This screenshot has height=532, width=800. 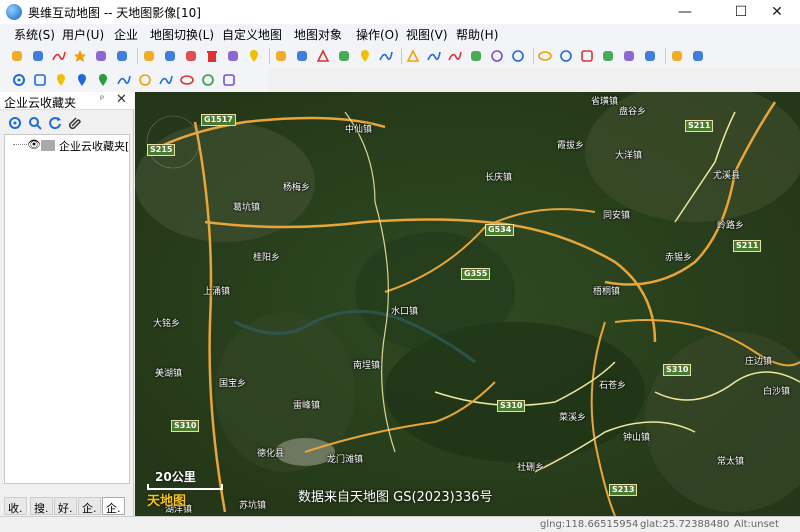 What do you see at coordinates (413, 56) in the screenshot?
I see `triangle-icon` at bounding box center [413, 56].